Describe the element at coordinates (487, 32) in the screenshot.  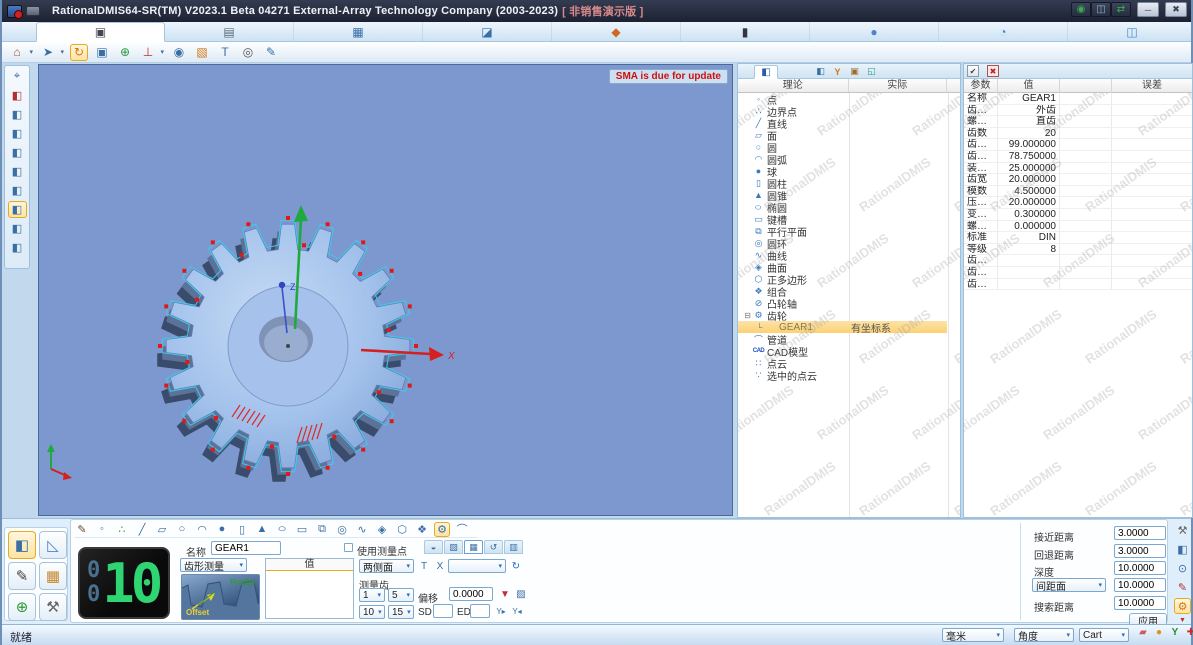
I see `tab-probe: ◪` at that location.